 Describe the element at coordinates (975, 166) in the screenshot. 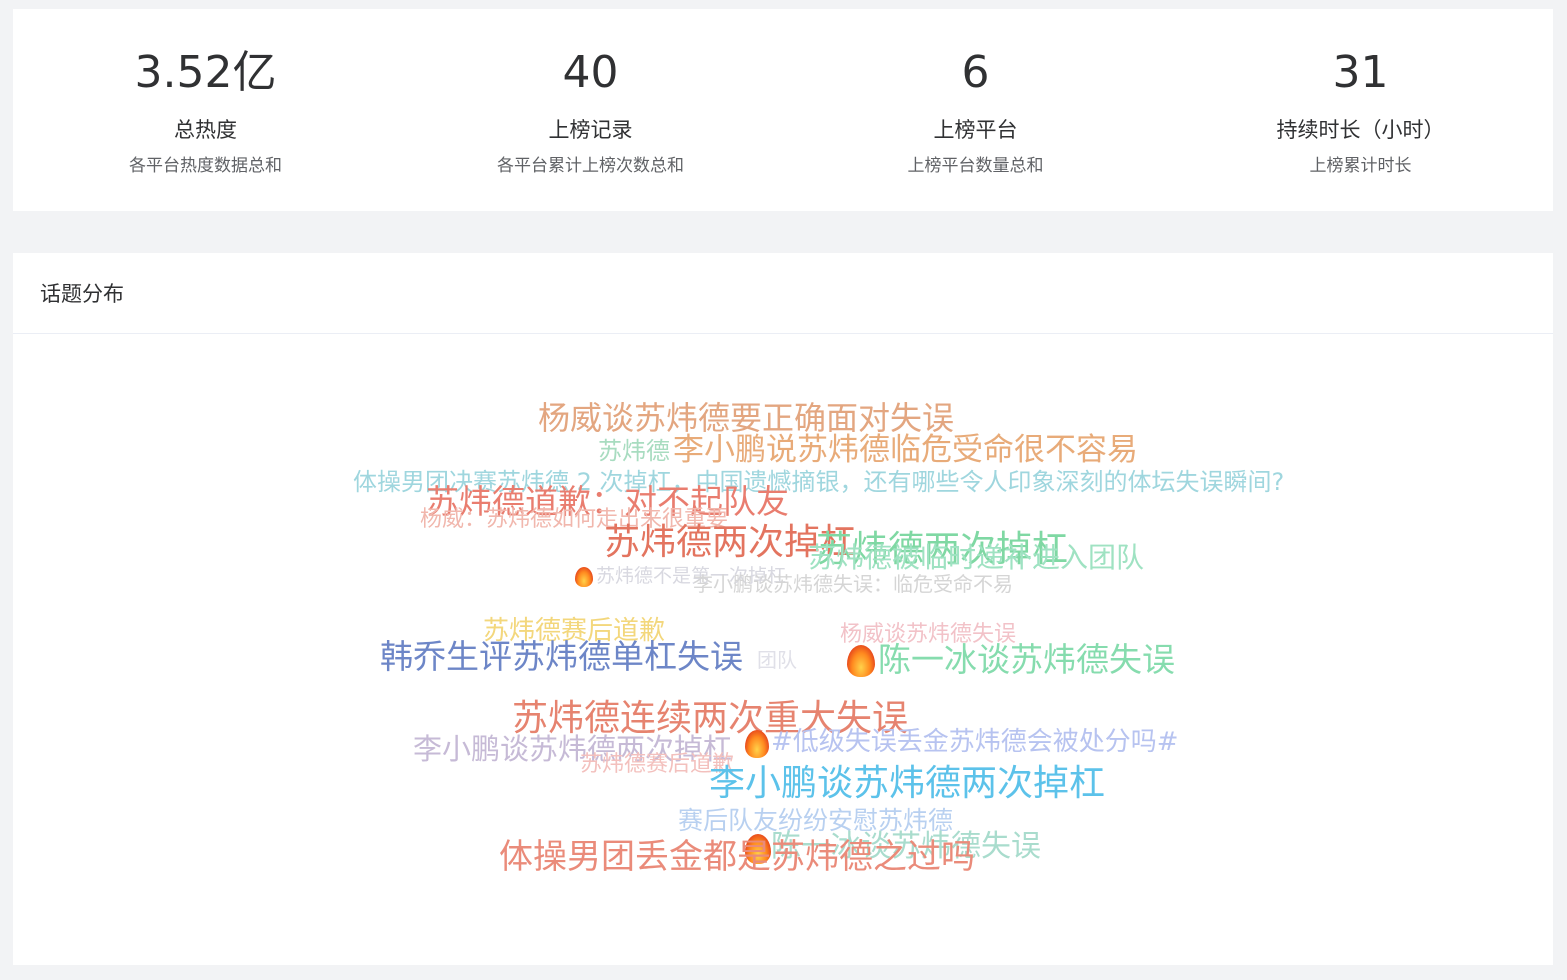

I see `stat-desc: 上榜平台数量总和` at that location.